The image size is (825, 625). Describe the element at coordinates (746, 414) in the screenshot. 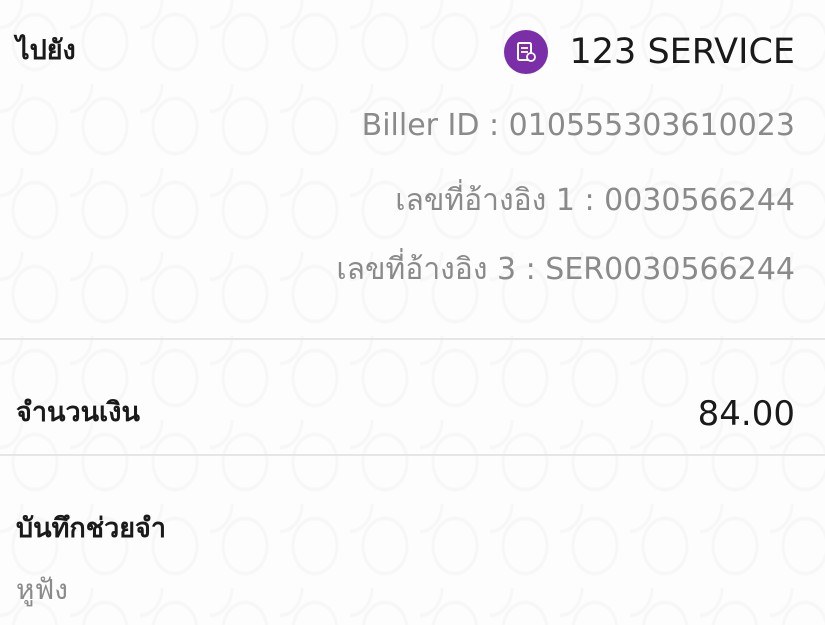

I see `amount-value: 84.00` at that location.